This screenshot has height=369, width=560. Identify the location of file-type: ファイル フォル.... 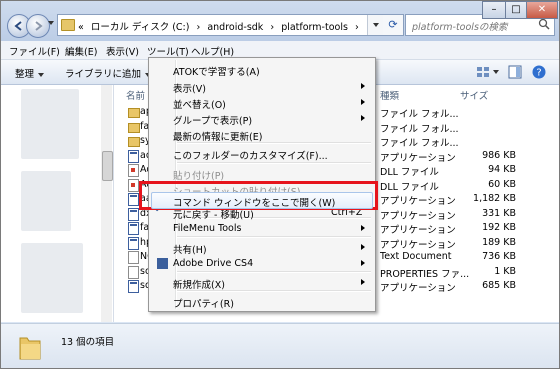
(419, 129).